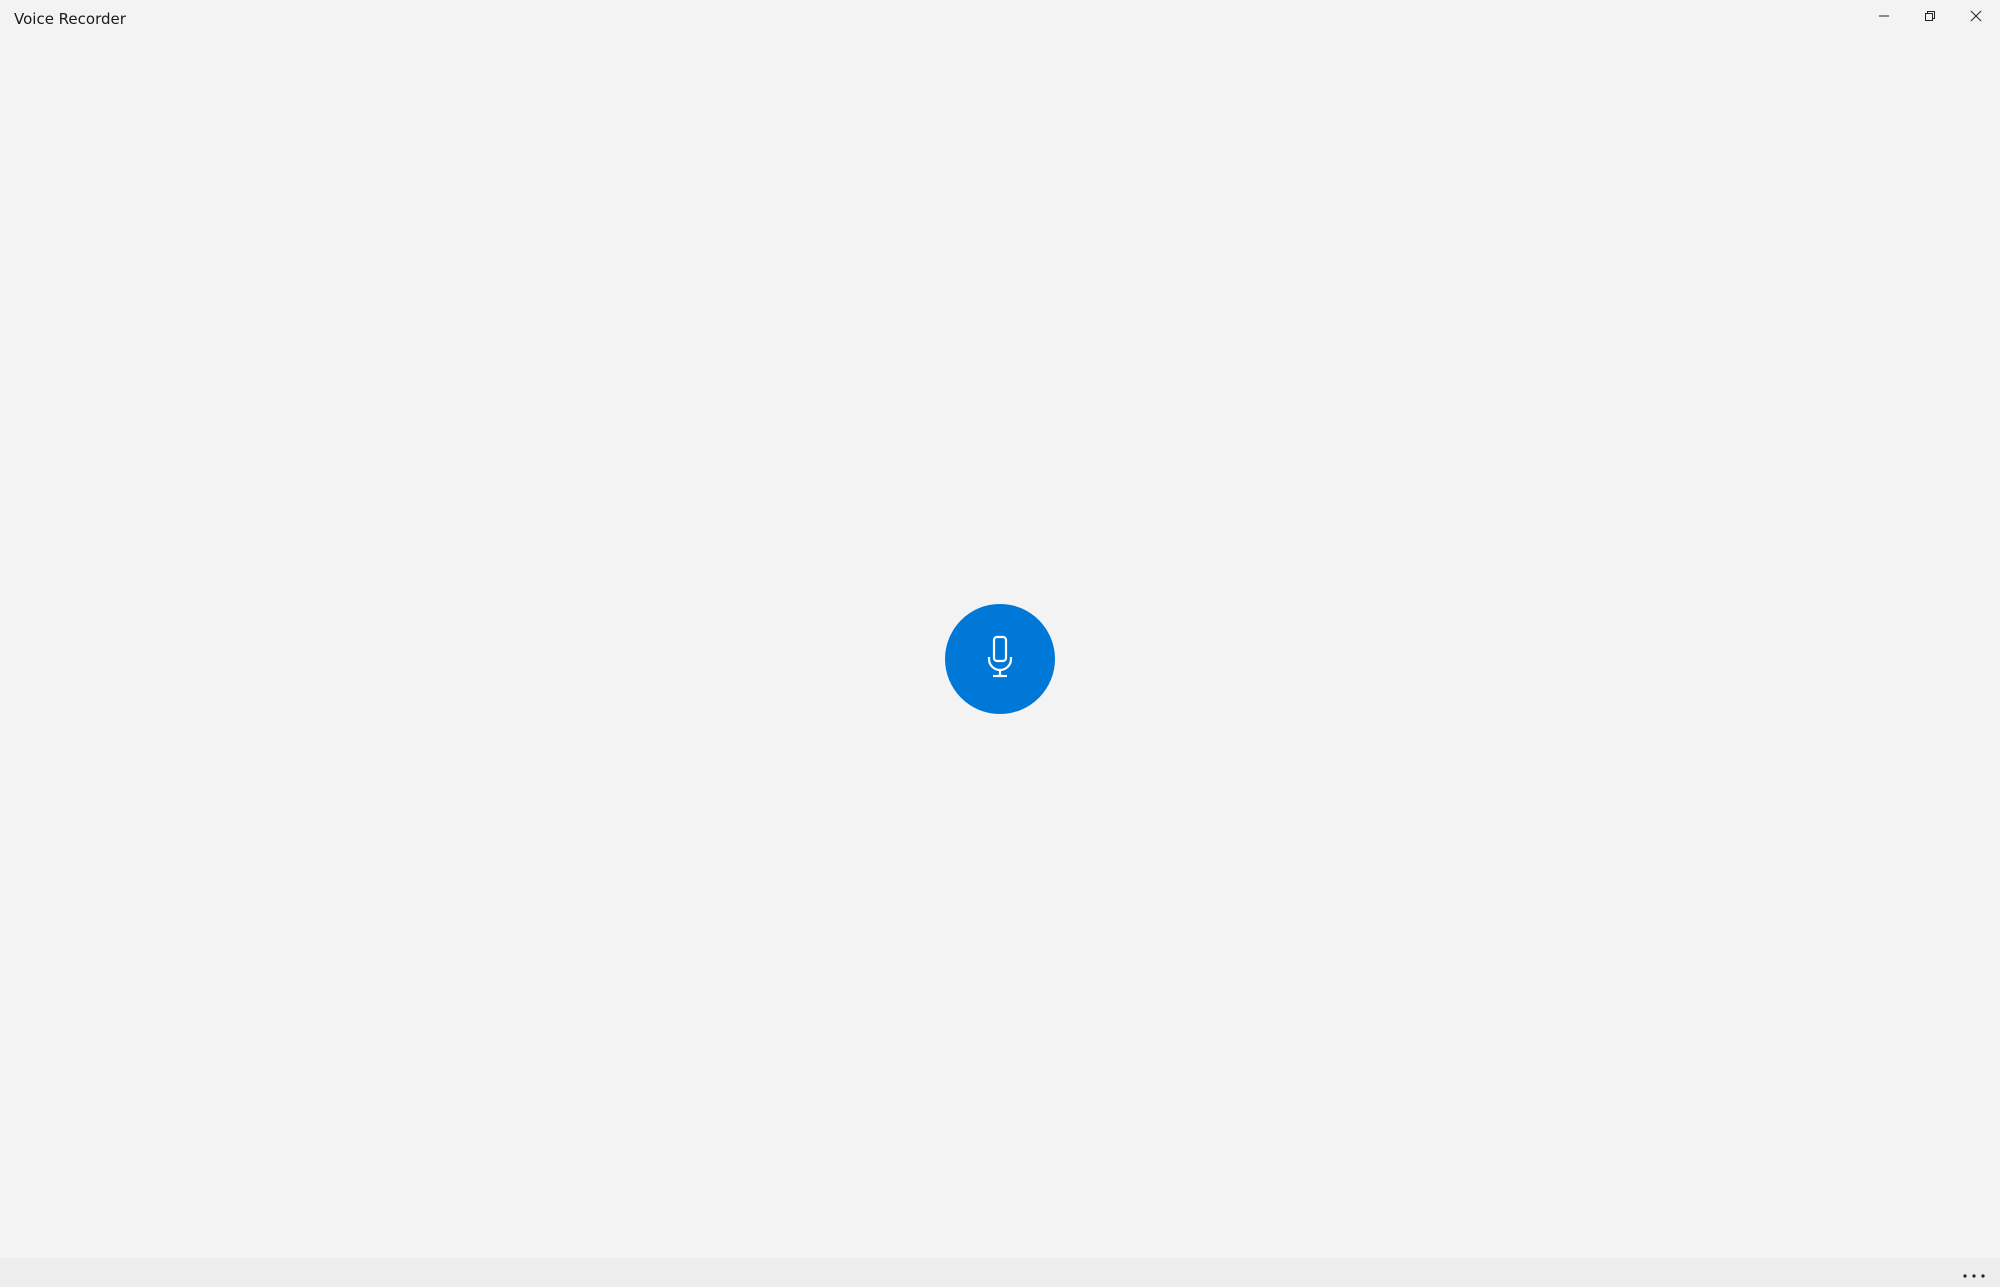  What do you see at coordinates (1000, 20) in the screenshot?
I see `title-bar: Voice Recorder` at bounding box center [1000, 20].